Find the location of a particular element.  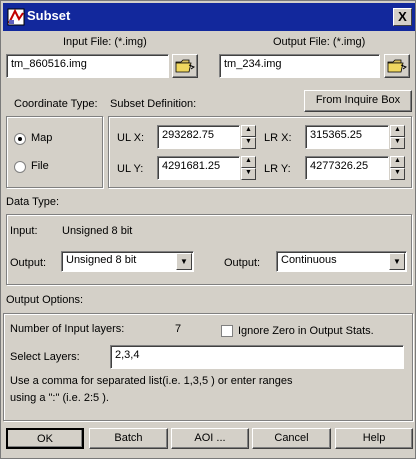

lrx-spinner: ▲ ▼ is located at coordinates (397, 137).